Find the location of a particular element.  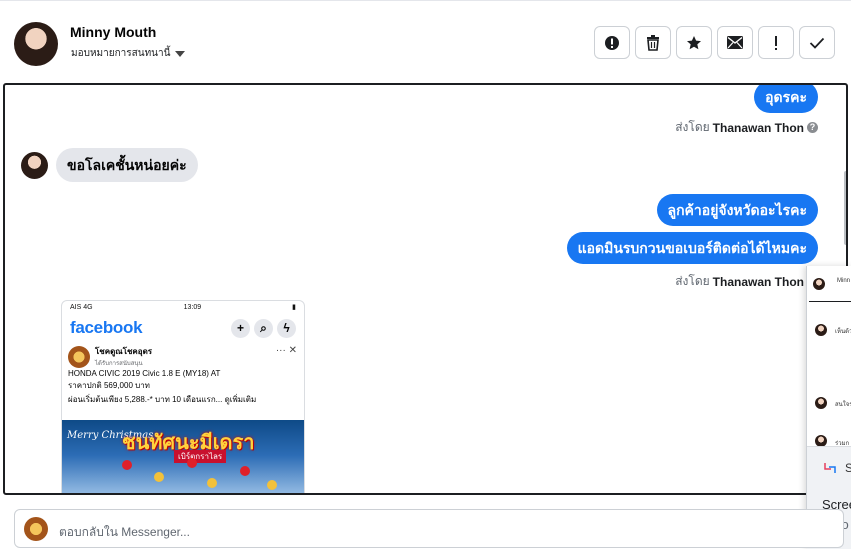

outgoing-message: แอดมินรบกวนขอเบอร์ติดต่อได้ไหมคะ is located at coordinates (692, 248).